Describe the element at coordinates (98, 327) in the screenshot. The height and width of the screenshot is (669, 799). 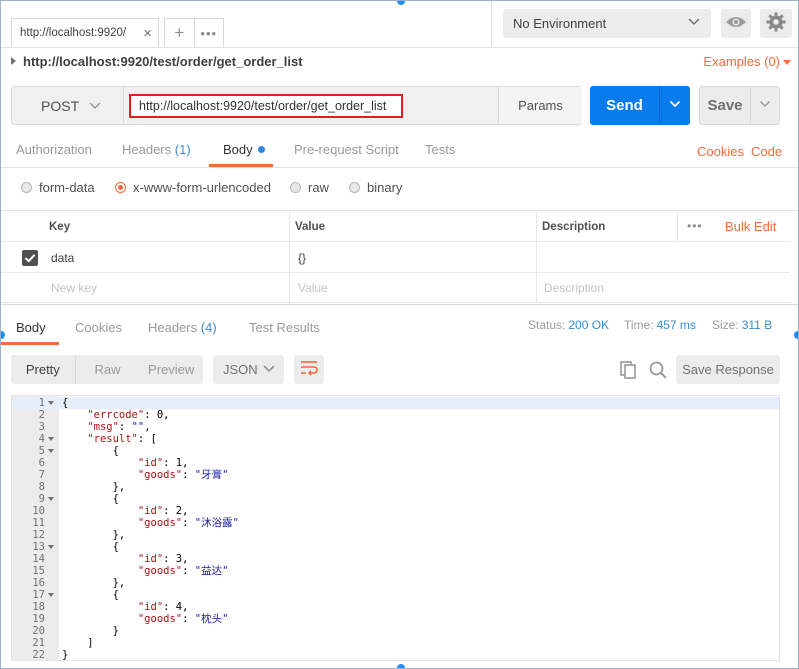
I see `response-tab-cookies: Cookies` at that location.